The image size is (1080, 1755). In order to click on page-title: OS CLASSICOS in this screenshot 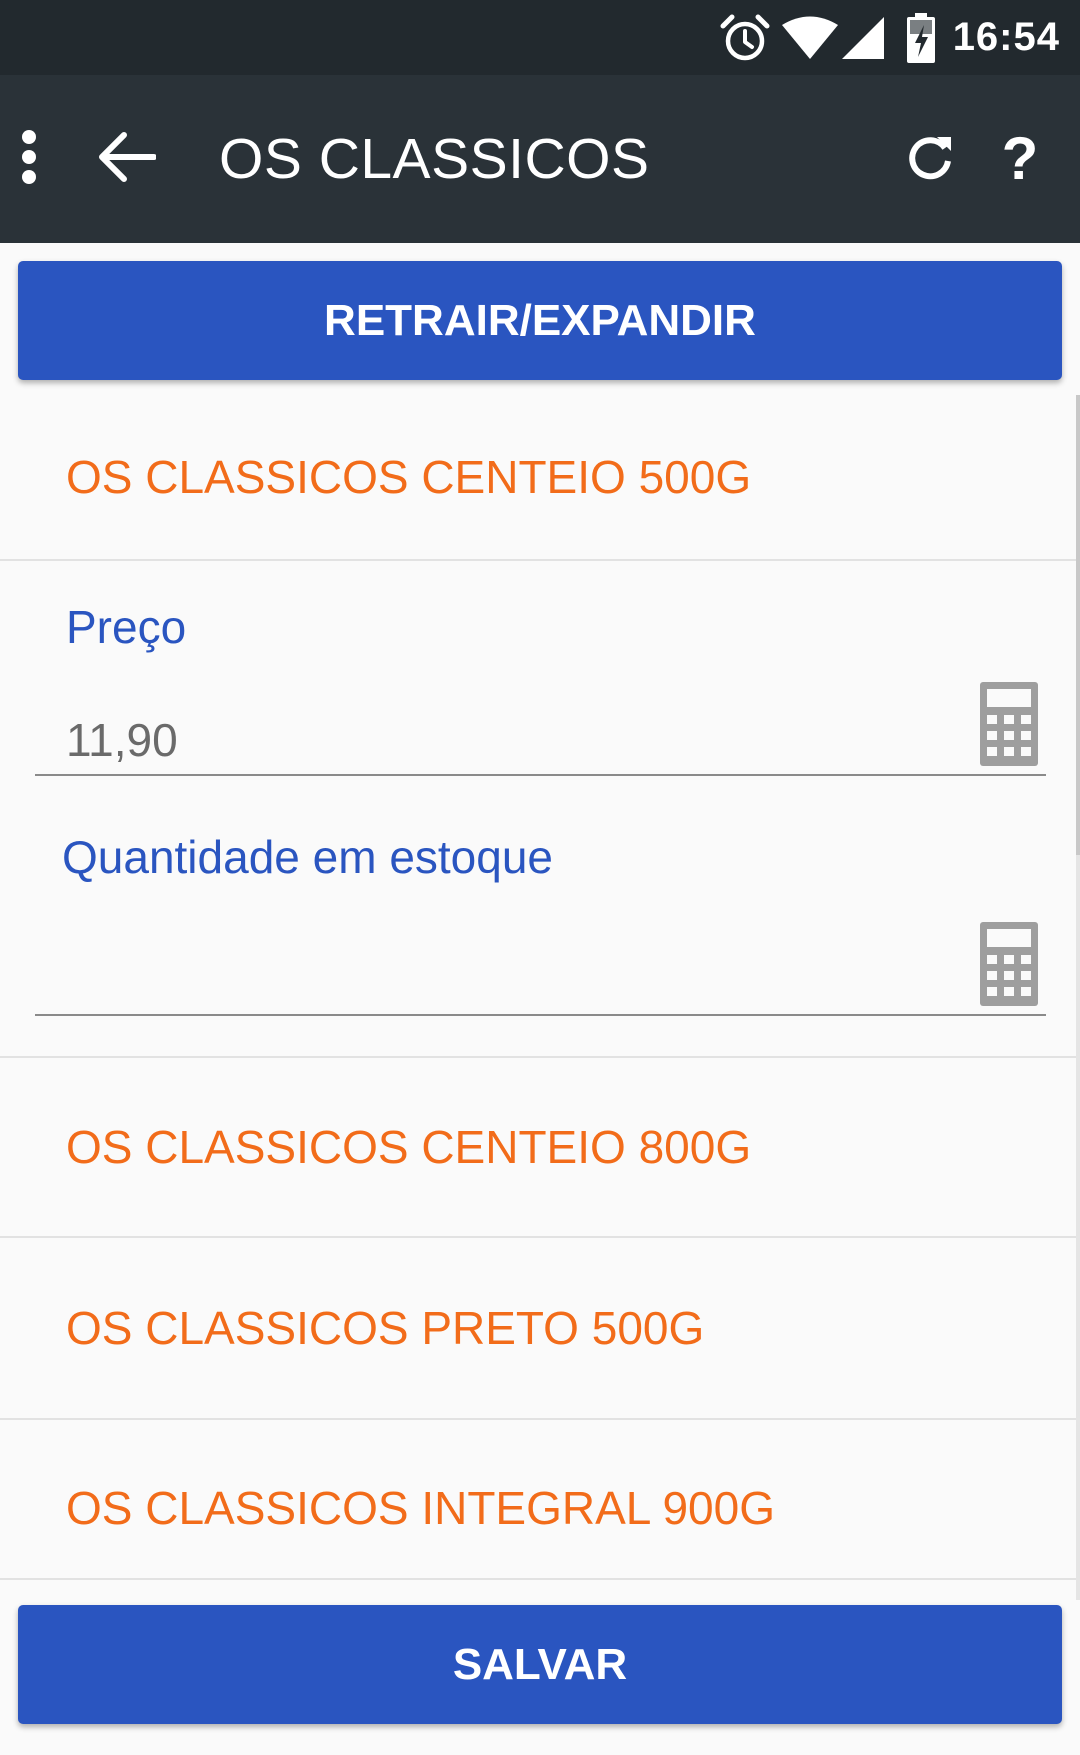, I will do `click(434, 159)`.